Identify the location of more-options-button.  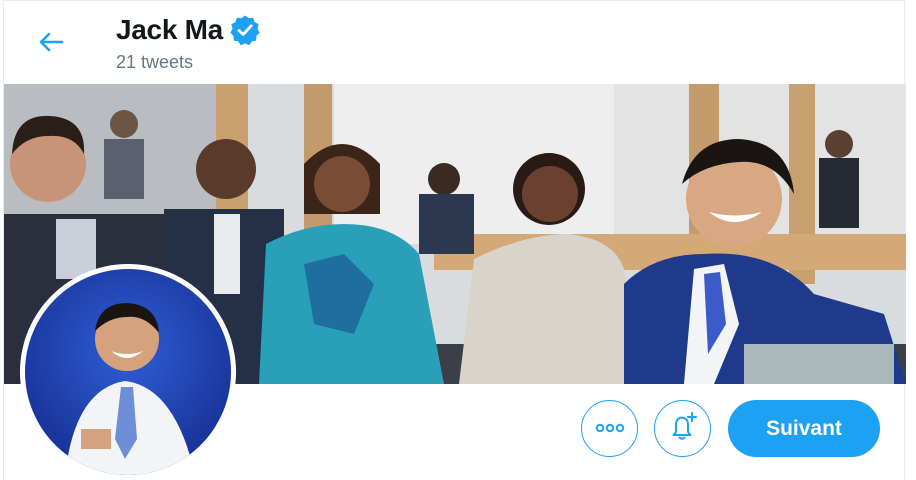
(609, 428).